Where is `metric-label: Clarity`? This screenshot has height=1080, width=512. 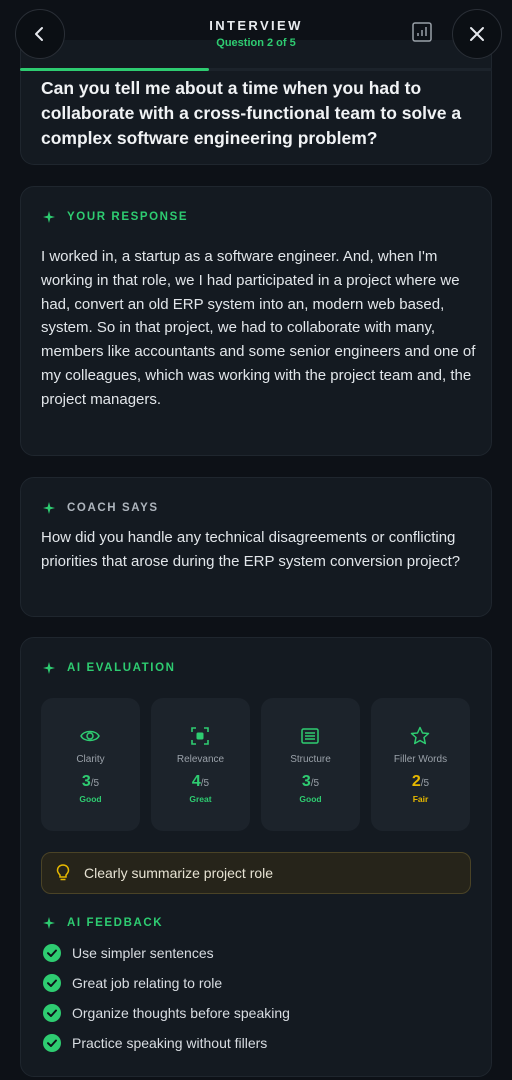
metric-label: Clarity is located at coordinates (90, 759).